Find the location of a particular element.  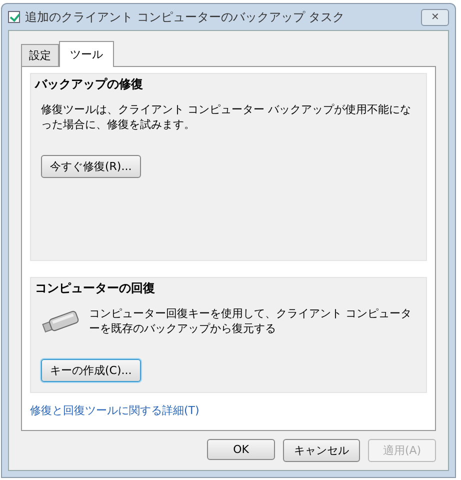

dialog-button: キャンセル is located at coordinates (321, 450).